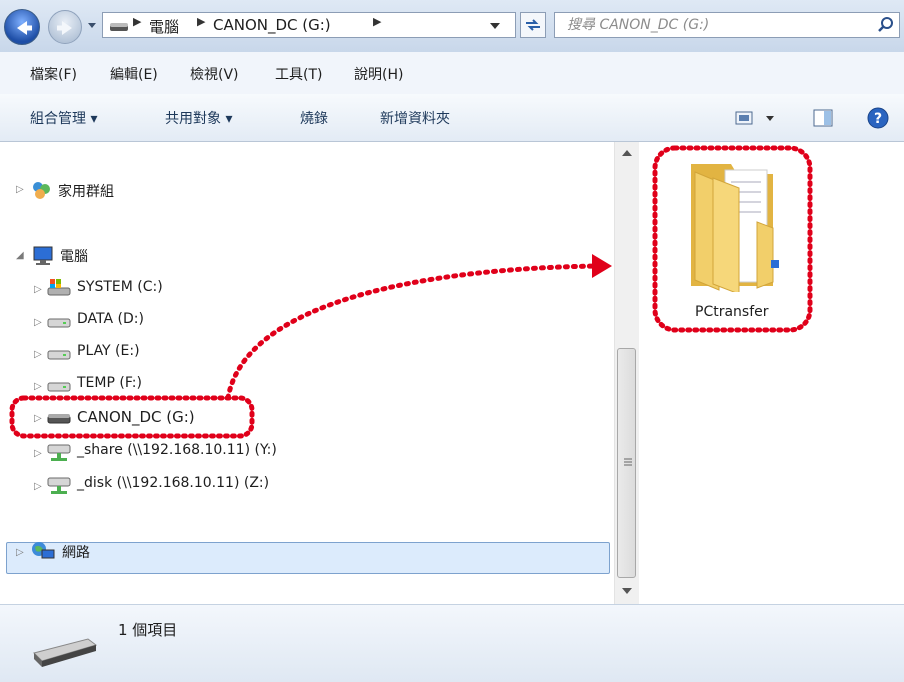 Image resolution: width=904 pixels, height=682 pixels. What do you see at coordinates (134, 74) in the screenshot?
I see `menu-edit: 編輯(E)` at bounding box center [134, 74].